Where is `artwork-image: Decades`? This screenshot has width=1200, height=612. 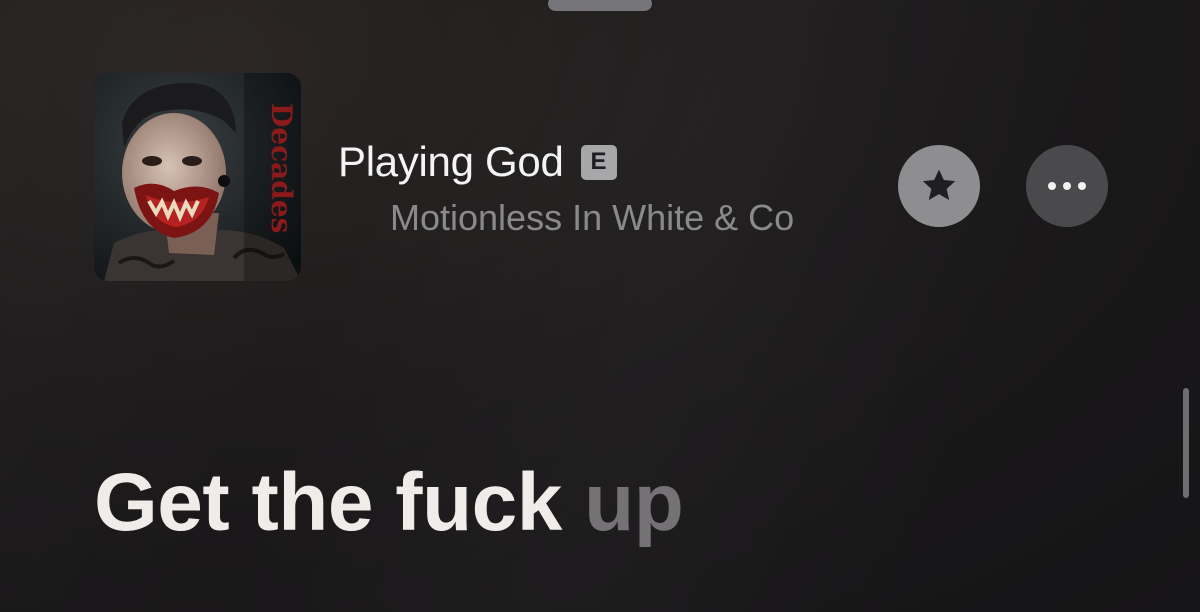
artwork-image: Decades is located at coordinates (197, 177).